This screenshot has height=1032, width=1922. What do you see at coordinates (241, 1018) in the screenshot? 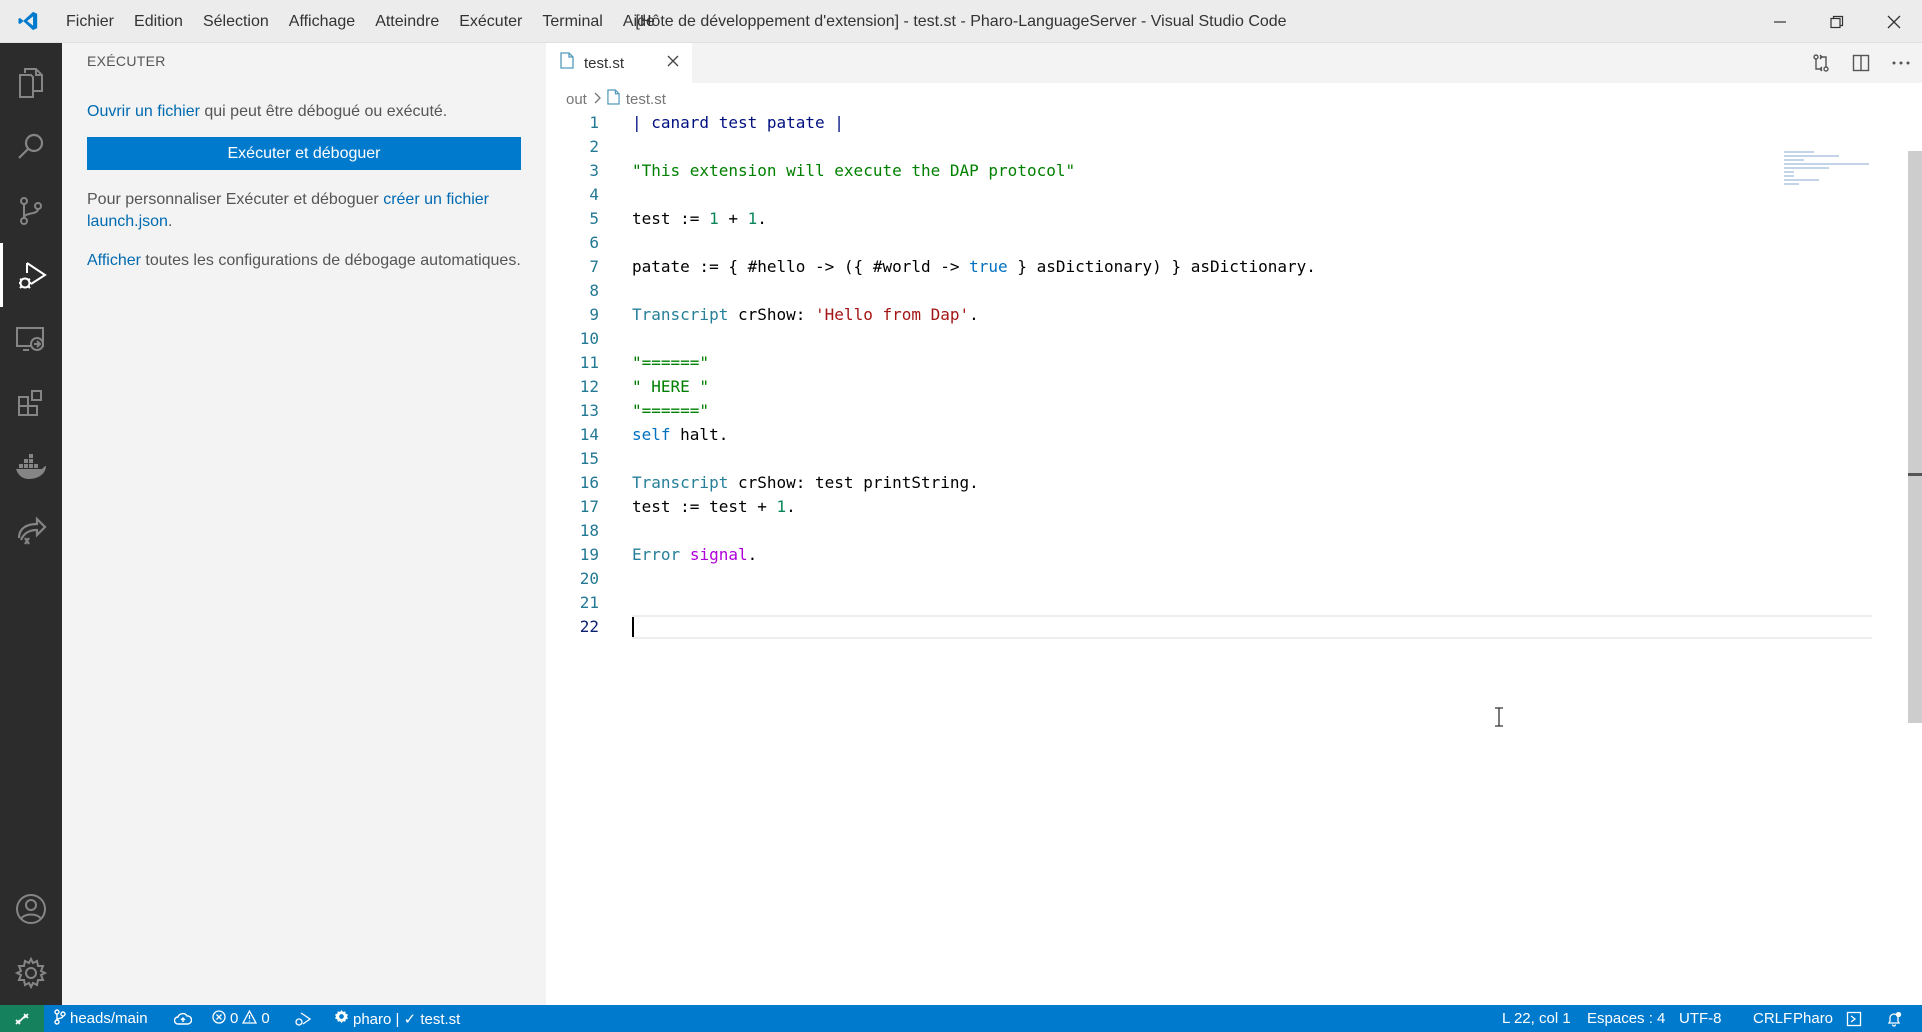
I see `problems-indicator: 0 0` at bounding box center [241, 1018].